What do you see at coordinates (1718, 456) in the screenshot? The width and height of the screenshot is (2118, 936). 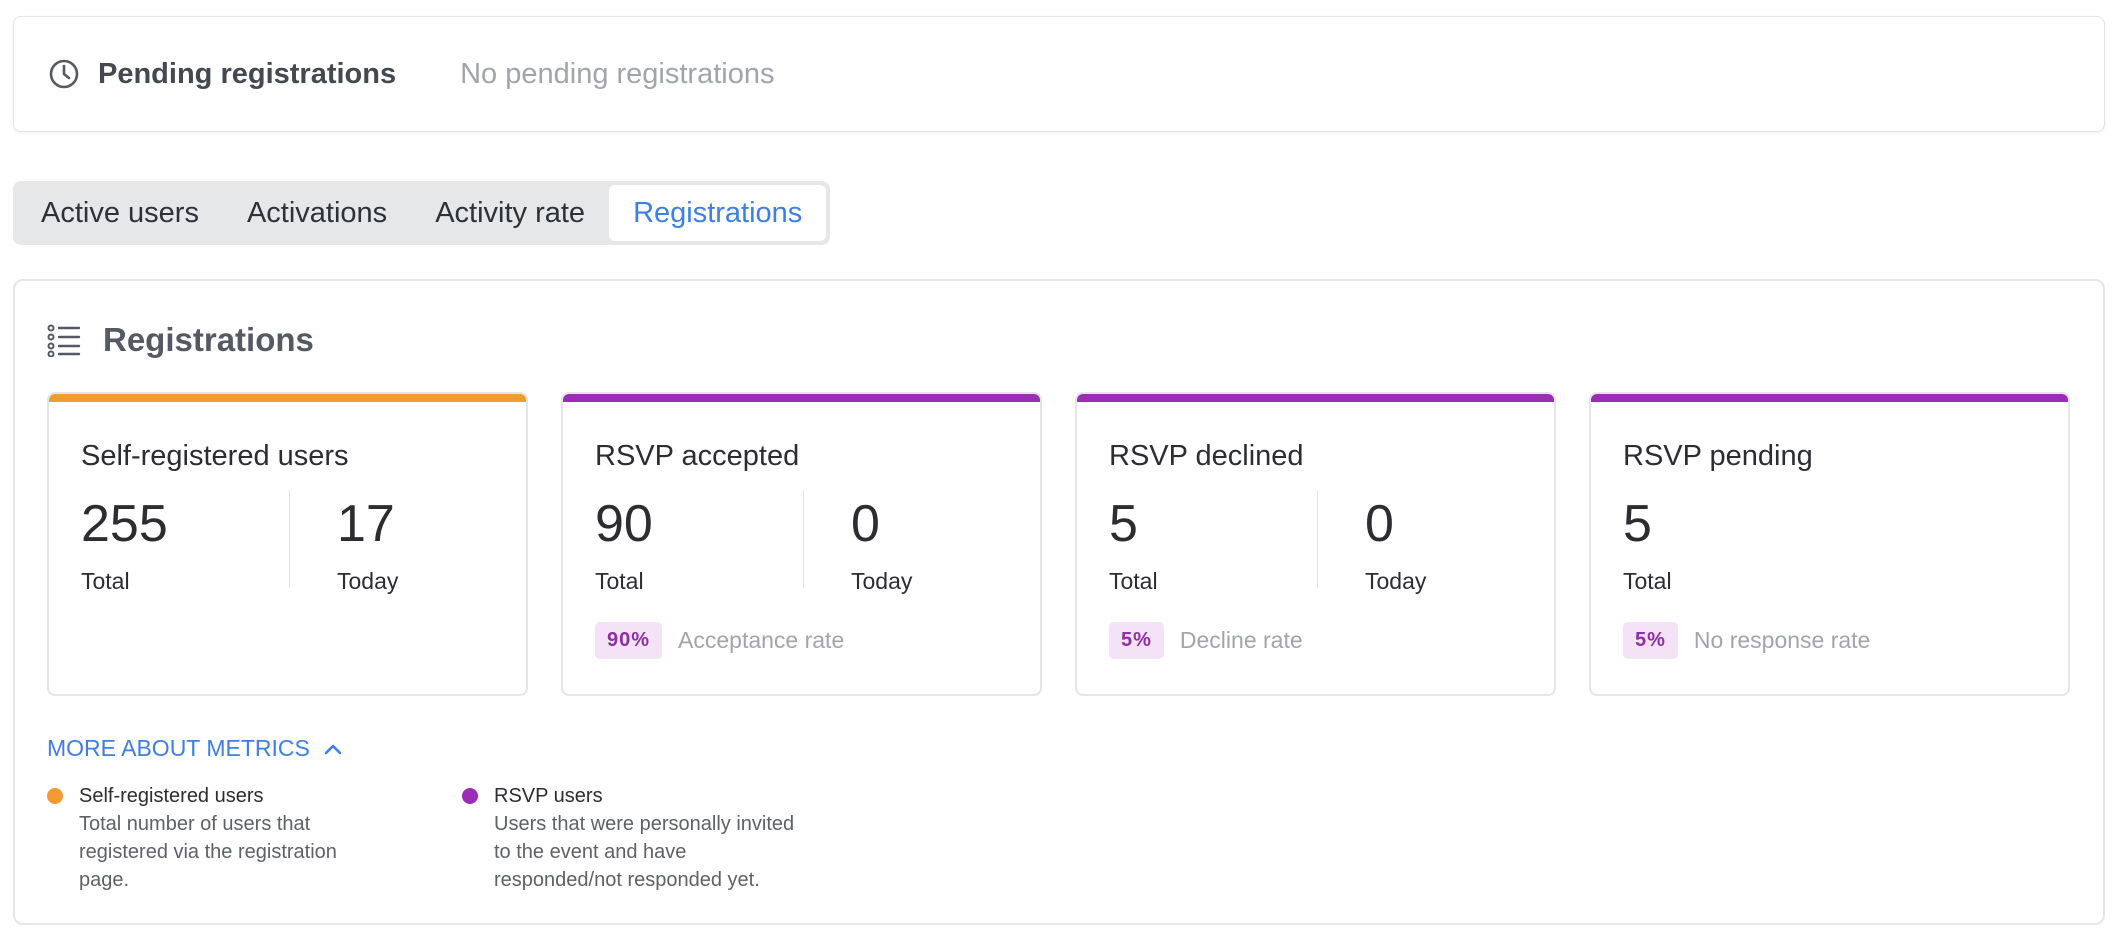 I see `metric-card-title: RSVP pending` at bounding box center [1718, 456].